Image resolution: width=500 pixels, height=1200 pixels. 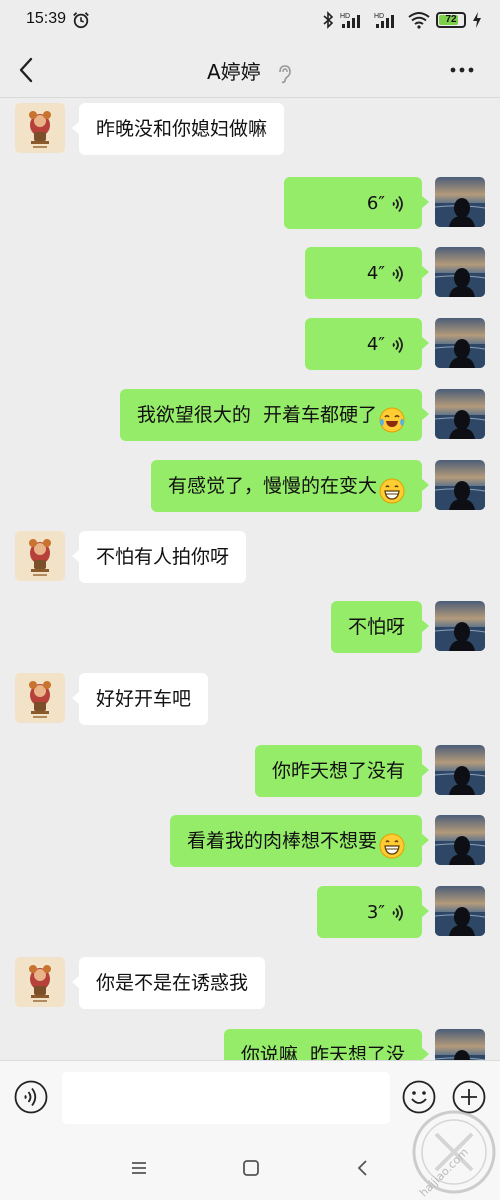 I want to click on message-row: 好好开车吧, so click(x=250, y=701).